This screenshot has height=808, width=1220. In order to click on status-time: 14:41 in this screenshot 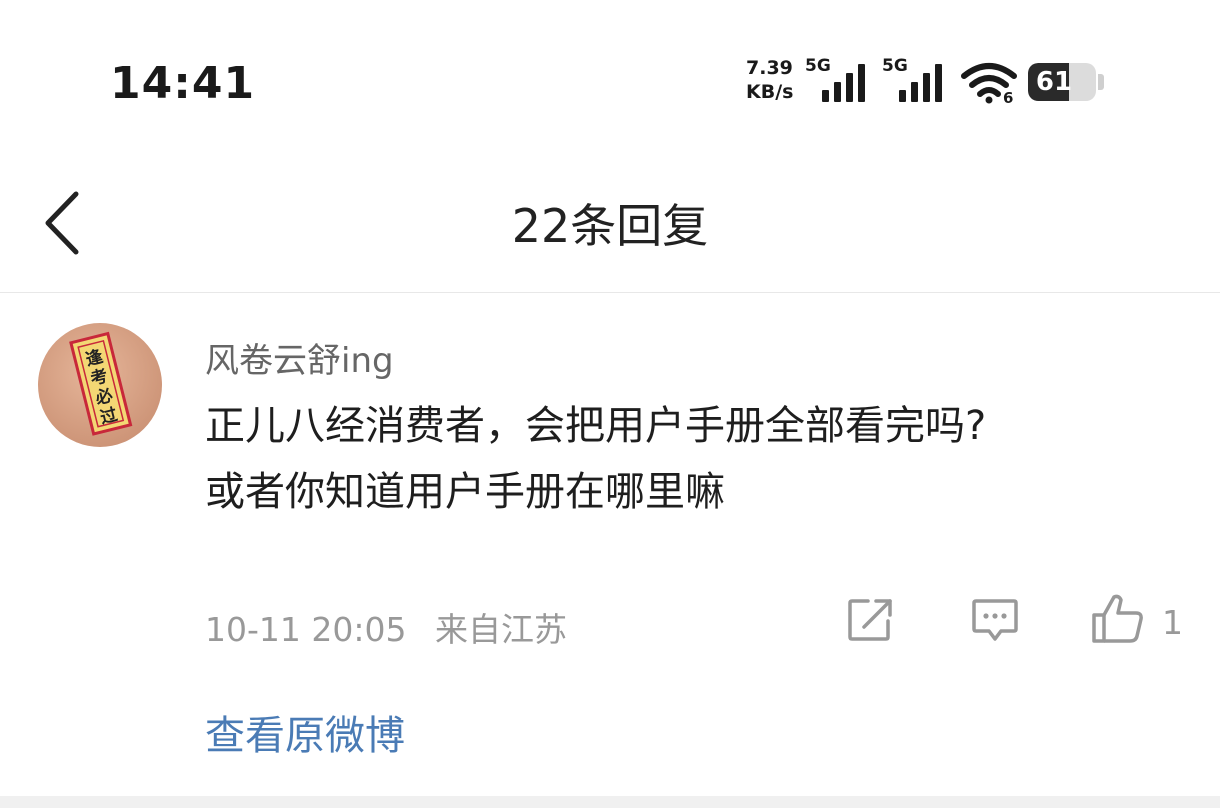, I will do `click(183, 83)`.